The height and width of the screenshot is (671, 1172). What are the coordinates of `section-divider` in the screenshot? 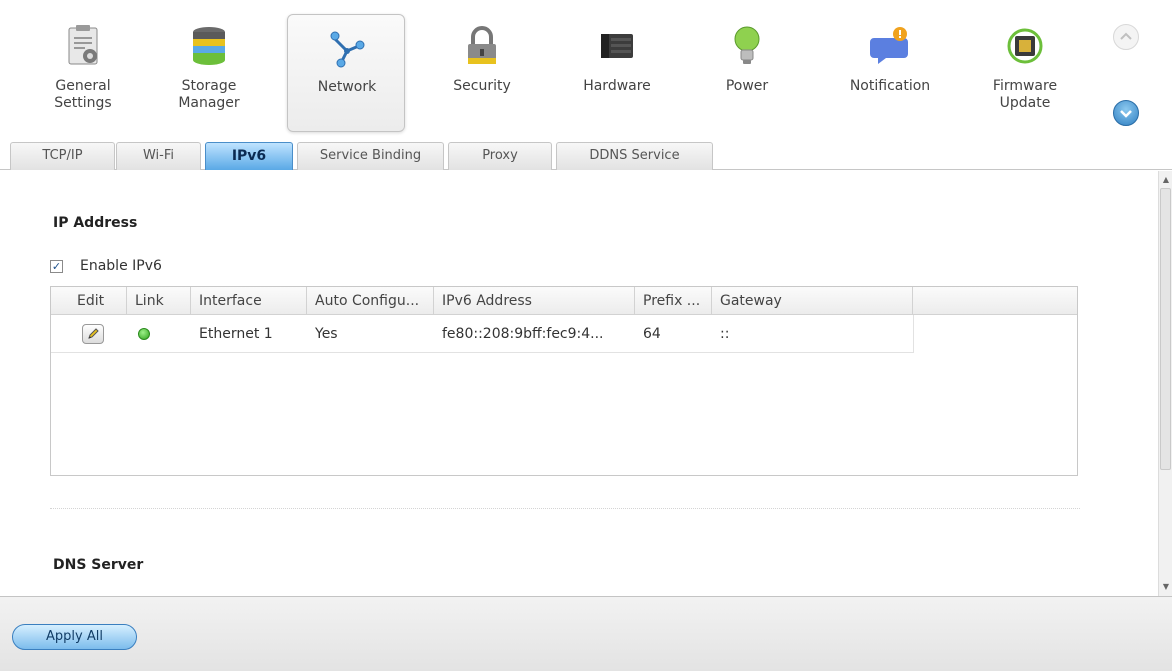 It's located at (565, 508).